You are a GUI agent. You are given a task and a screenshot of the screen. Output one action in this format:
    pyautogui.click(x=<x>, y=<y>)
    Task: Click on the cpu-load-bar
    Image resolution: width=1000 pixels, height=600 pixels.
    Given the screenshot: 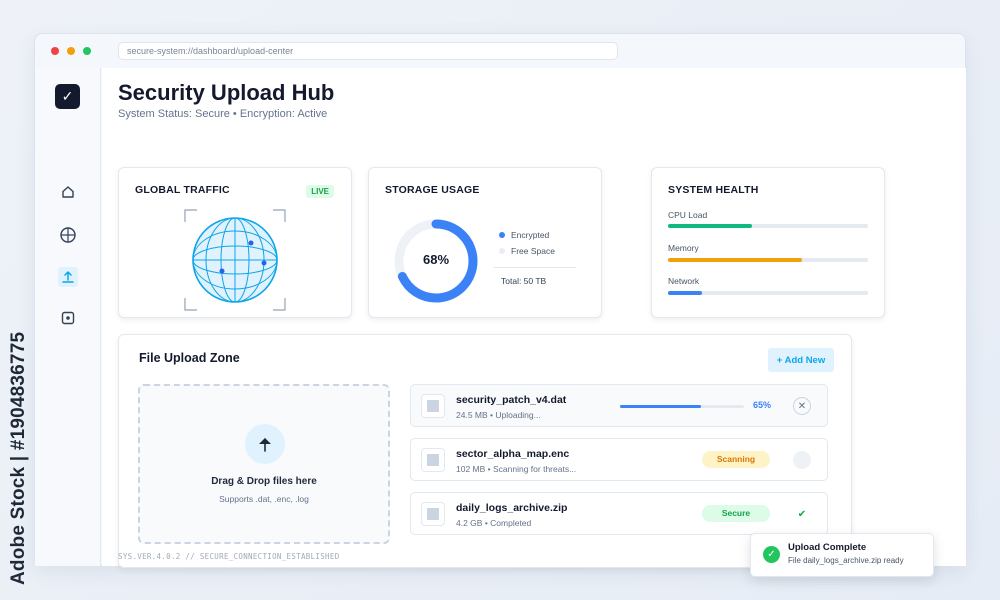 What is the action you would take?
    pyautogui.click(x=768, y=226)
    